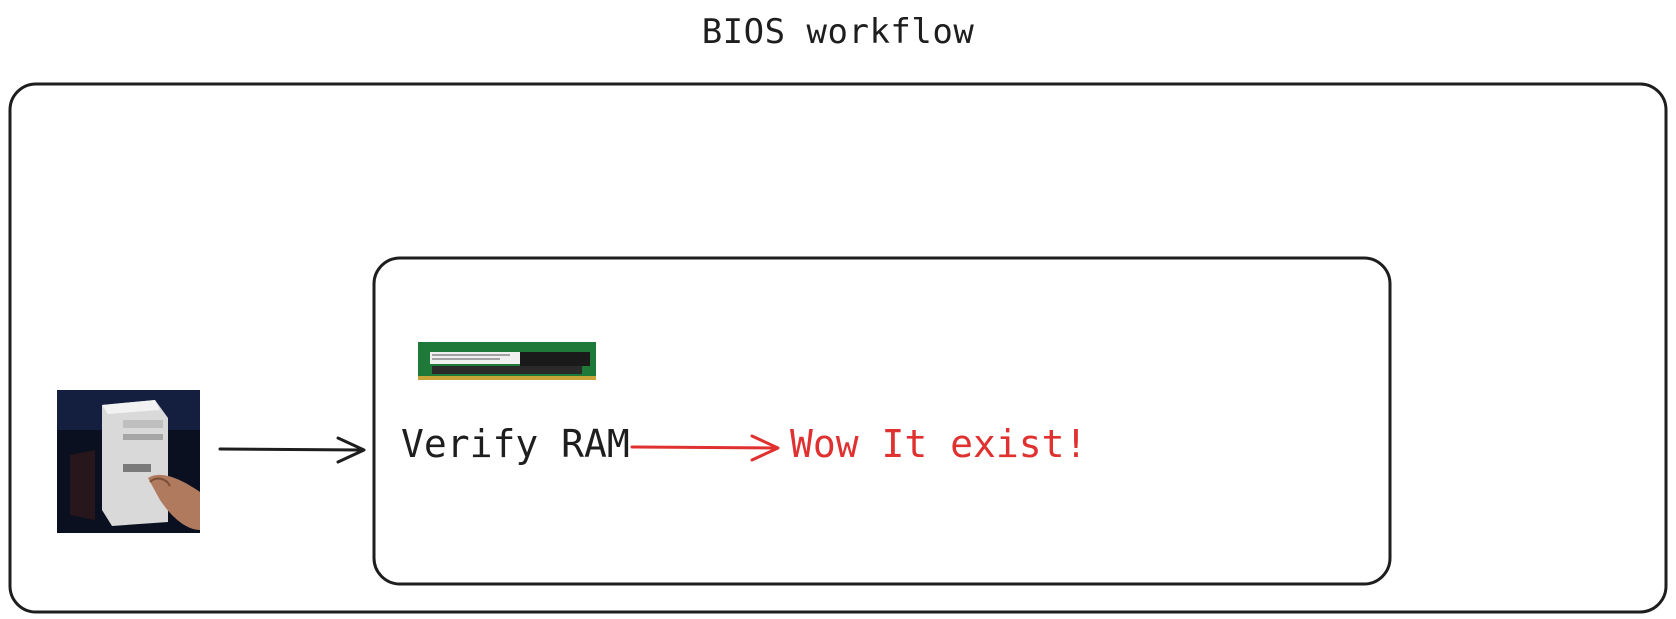  I want to click on result-label: Wow It exist!, so click(939, 444).